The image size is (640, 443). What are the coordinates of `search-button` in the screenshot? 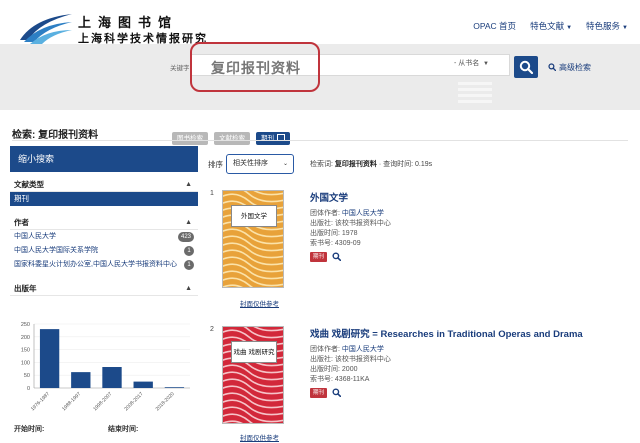 It's located at (526, 67).